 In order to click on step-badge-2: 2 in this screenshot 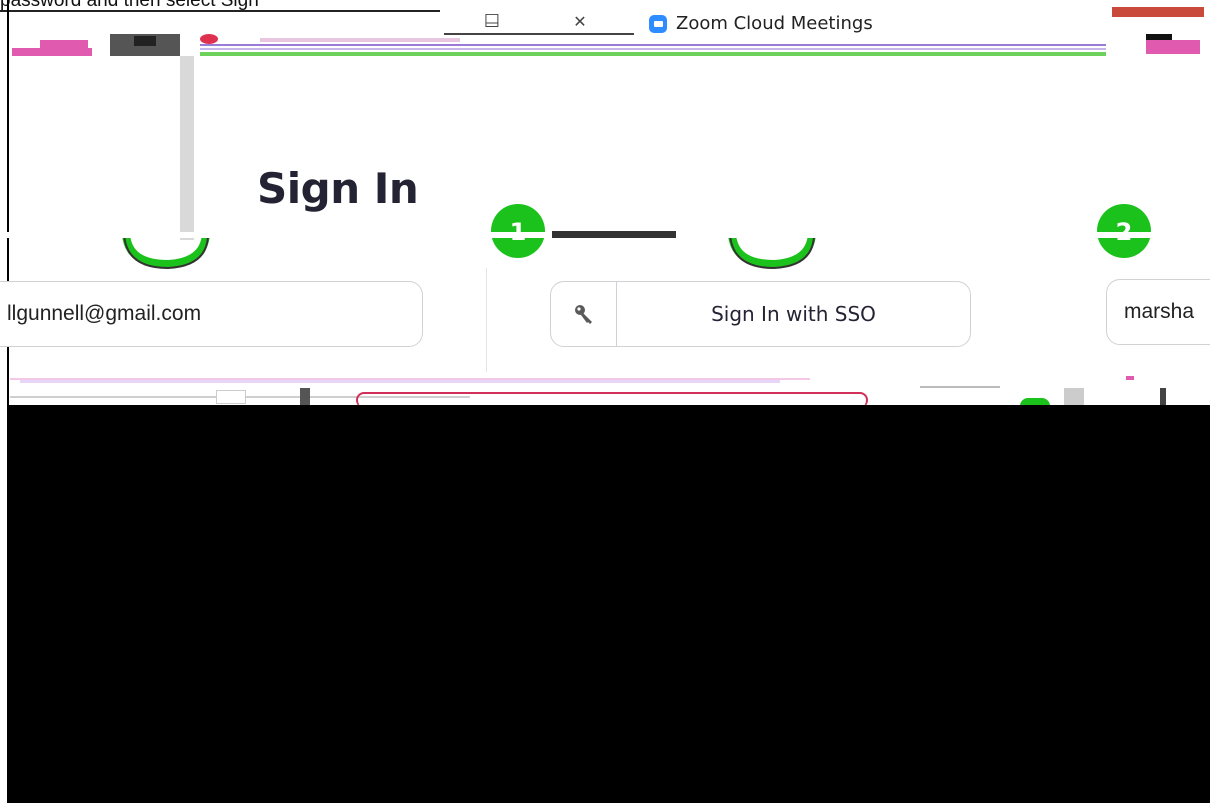, I will do `click(1124, 231)`.